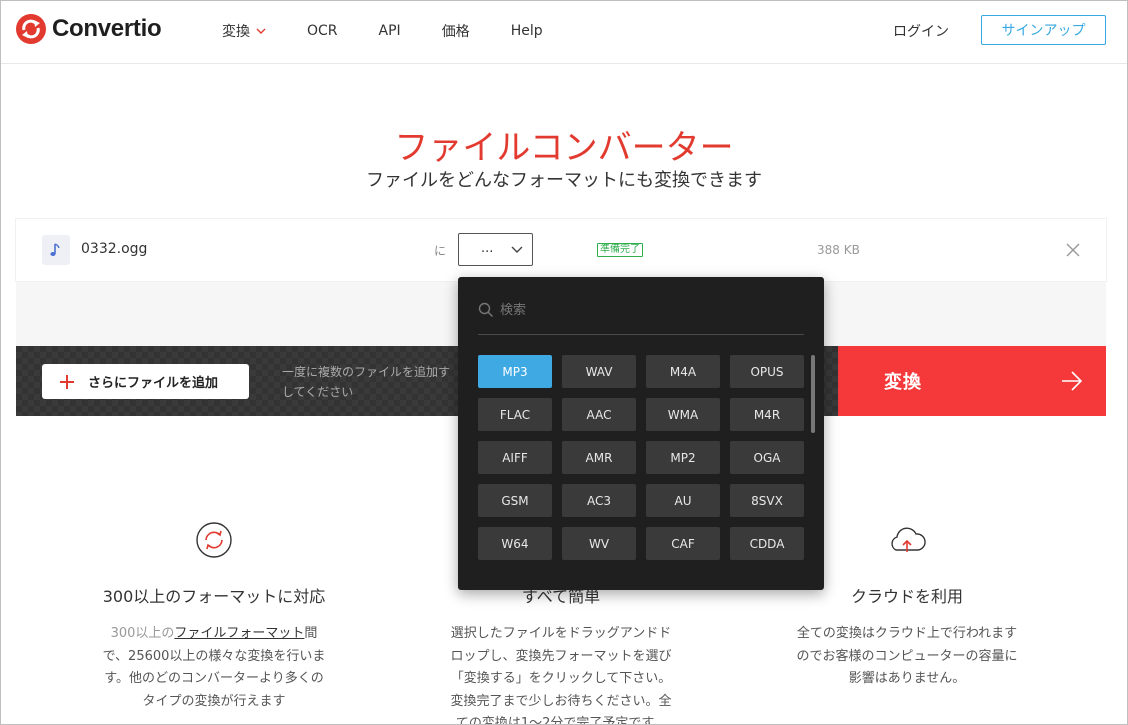 The height and width of the screenshot is (725, 1128). What do you see at coordinates (813, 394) in the screenshot?
I see `scrollbar` at bounding box center [813, 394].